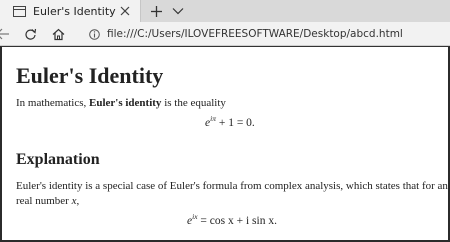 This screenshot has height=242, width=450. Describe the element at coordinates (235, 123) in the screenshot. I see `equation1-rest: + 1 = 0.` at that location.